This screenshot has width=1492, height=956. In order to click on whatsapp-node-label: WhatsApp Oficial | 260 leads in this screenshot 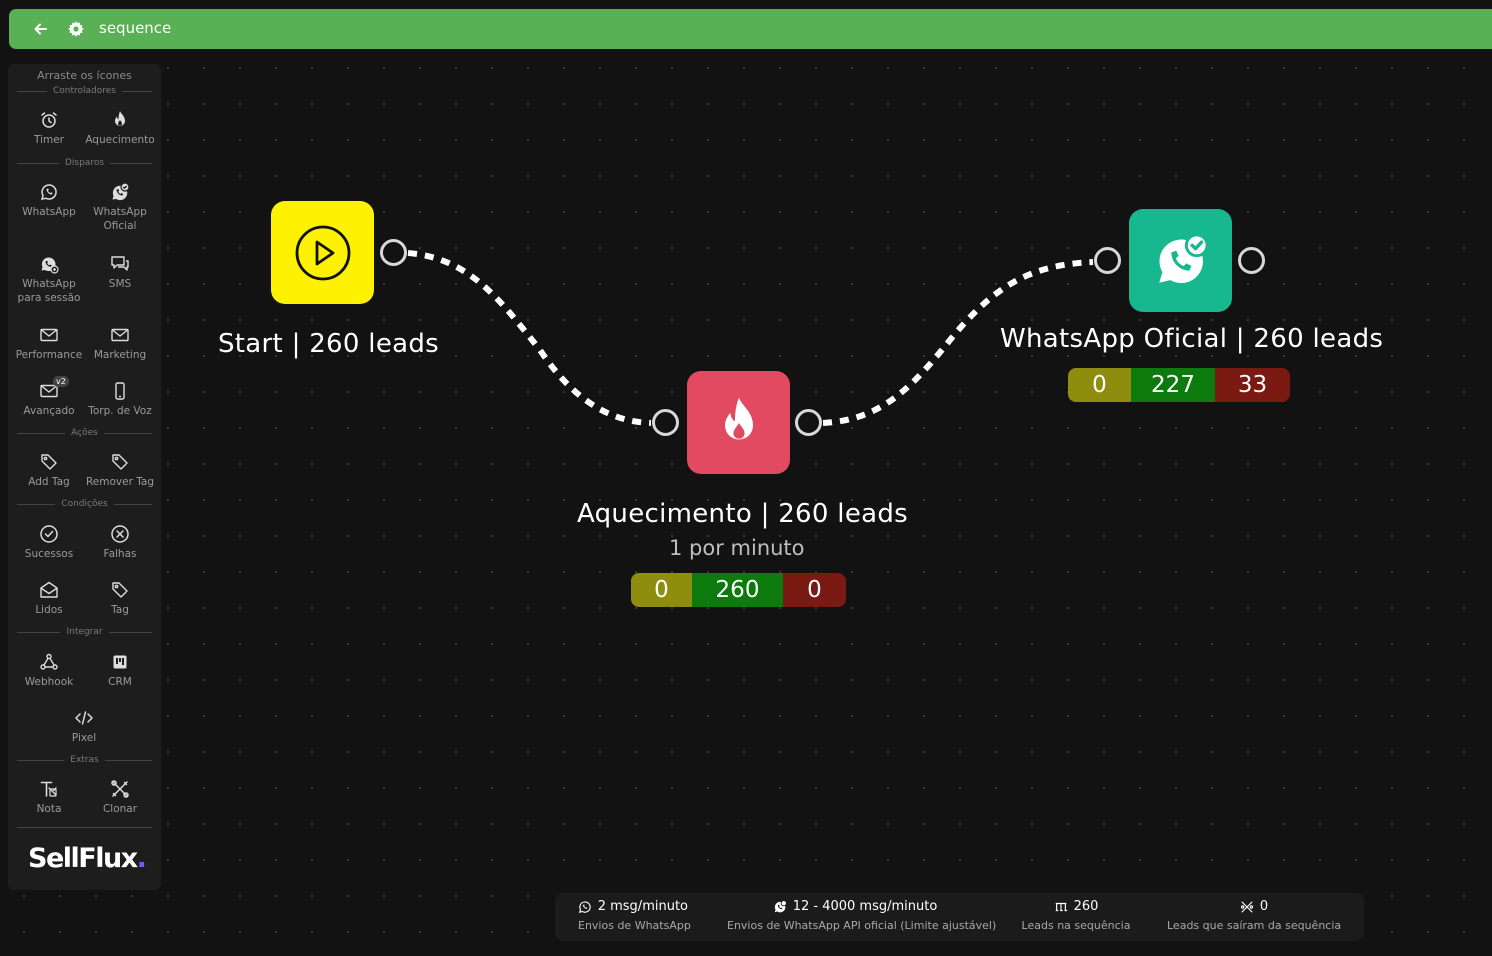, I will do `click(1192, 339)`.